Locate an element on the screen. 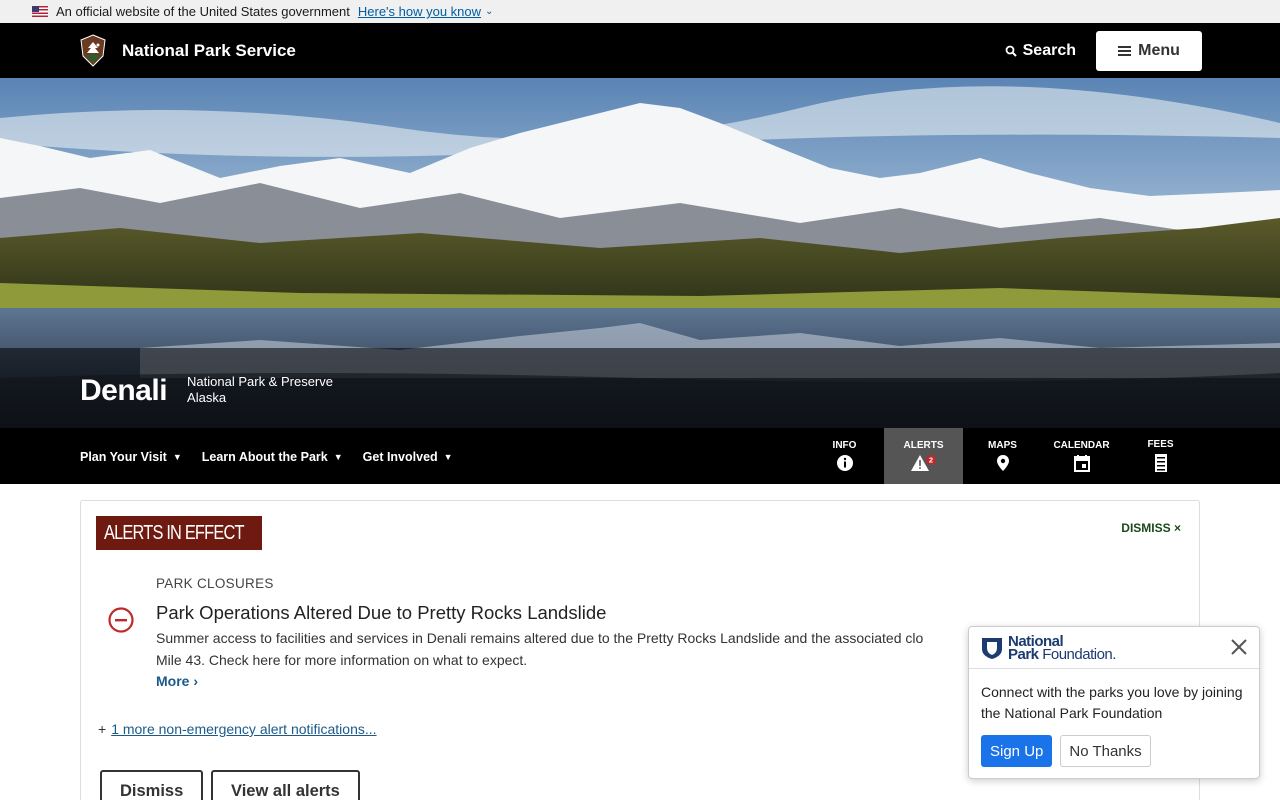 The height and width of the screenshot is (800, 1280). header-actions: Search Menu is located at coordinates (1103, 50).